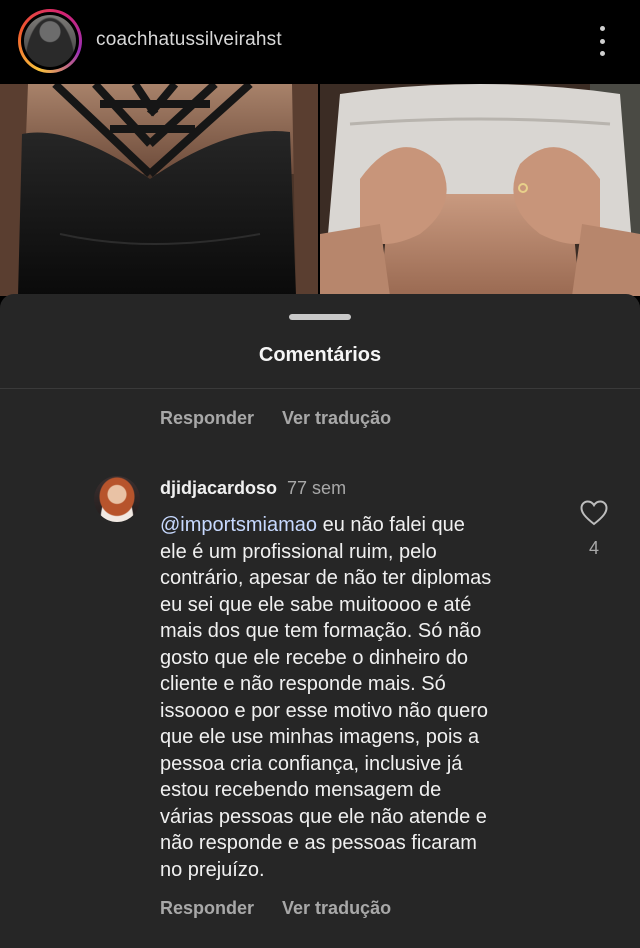  I want to click on comment-actions: Responder Ver tradução, so click(275, 908).